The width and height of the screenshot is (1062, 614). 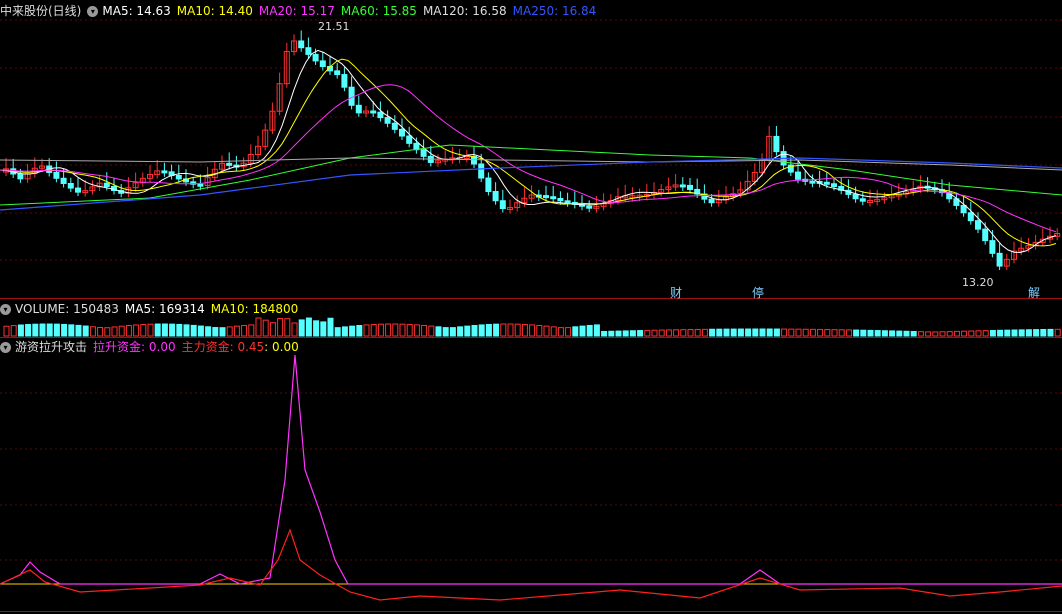 I want to click on ma250-line, so click(x=531, y=184).